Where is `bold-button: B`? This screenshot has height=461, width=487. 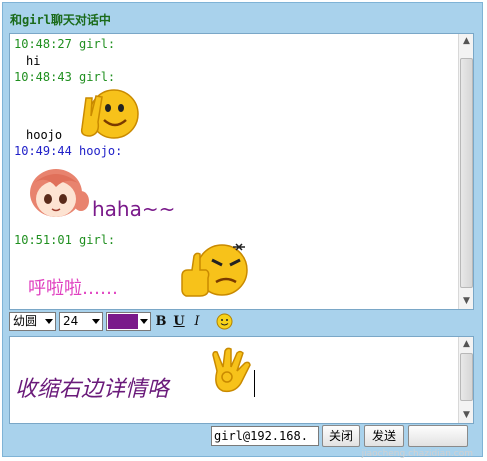 bold-button: B is located at coordinates (161, 321).